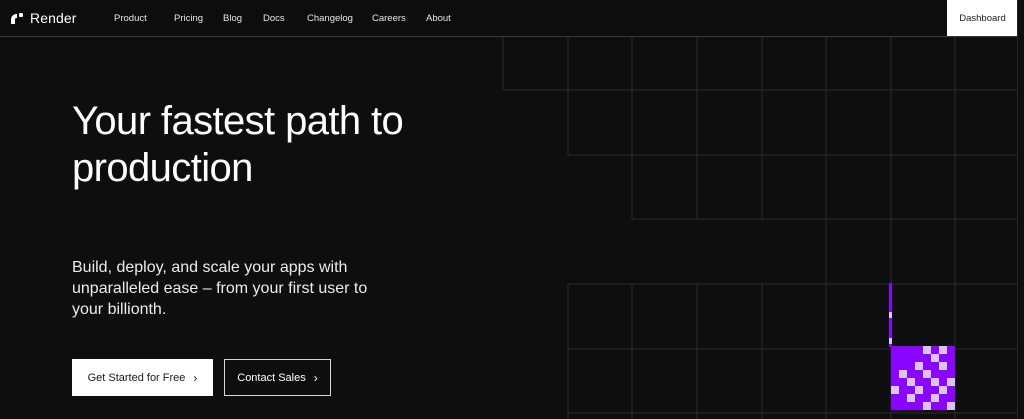 The width and height of the screenshot is (1024, 419). Describe the element at coordinates (271, 377) in the screenshot. I see `contact-sales-label: Contact Sales` at that location.